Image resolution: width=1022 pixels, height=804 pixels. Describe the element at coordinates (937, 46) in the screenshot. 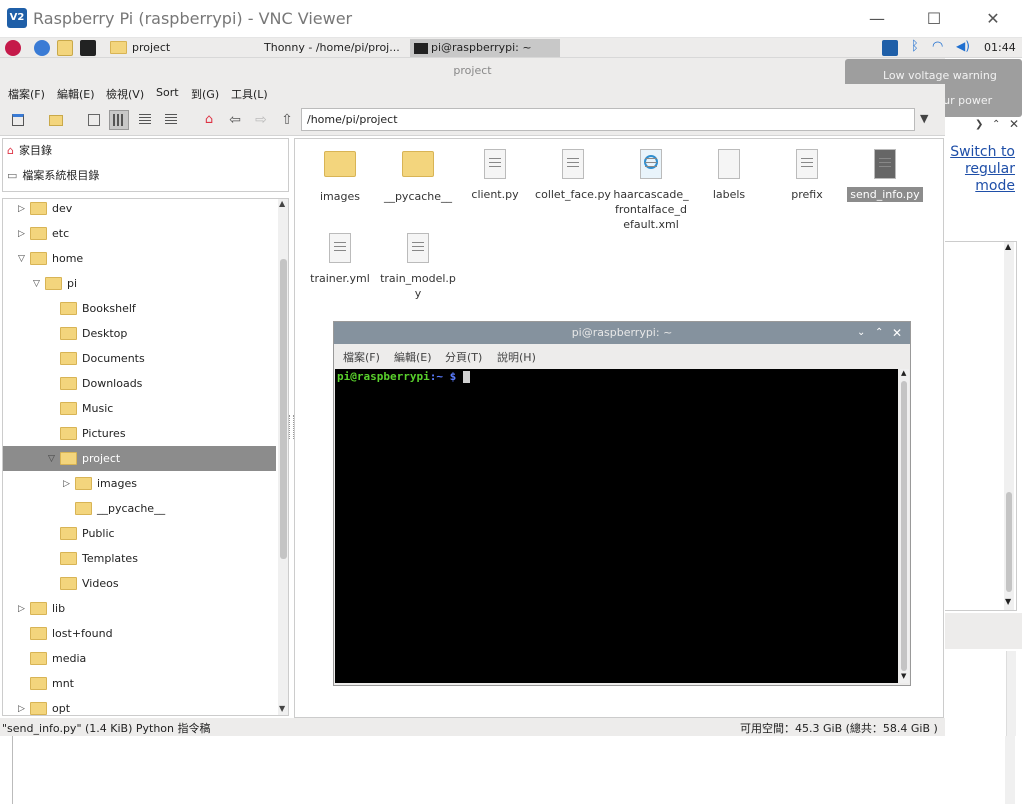

I see `wifi-icon: ◠` at that location.